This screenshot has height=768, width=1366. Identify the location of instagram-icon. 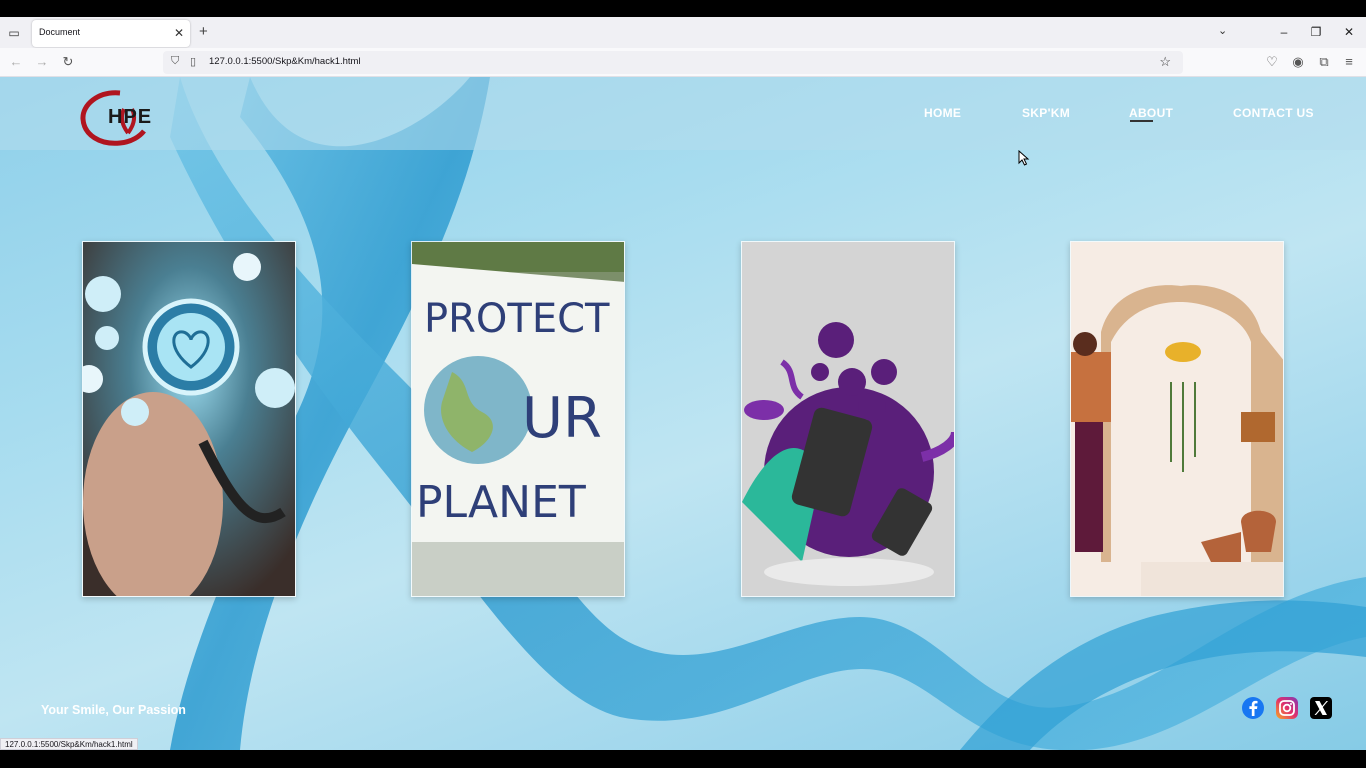
(1287, 708).